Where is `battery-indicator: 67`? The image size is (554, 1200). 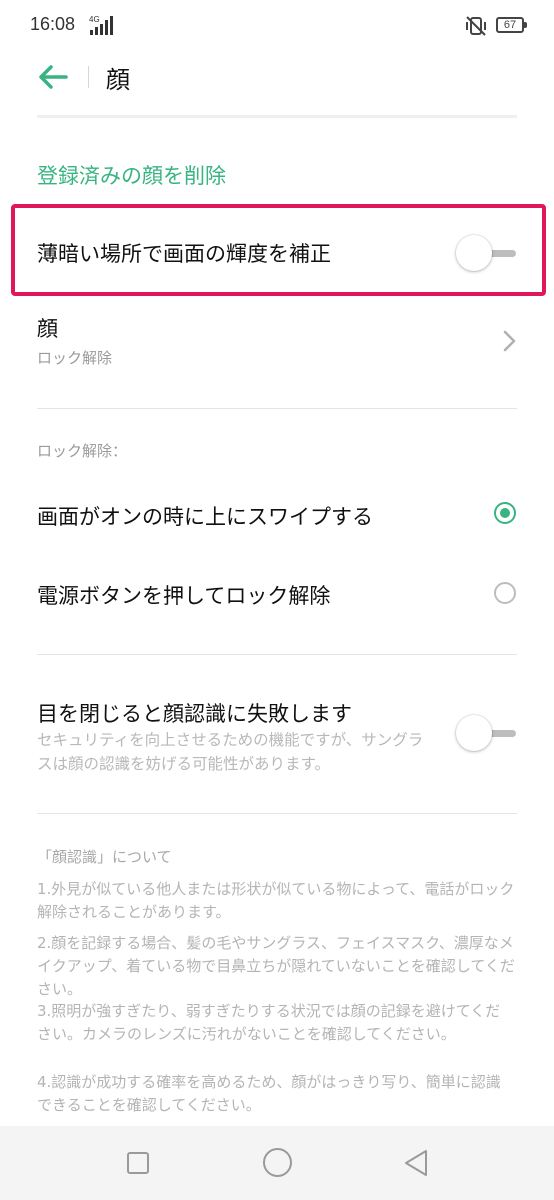
battery-indicator: 67 is located at coordinates (511, 25).